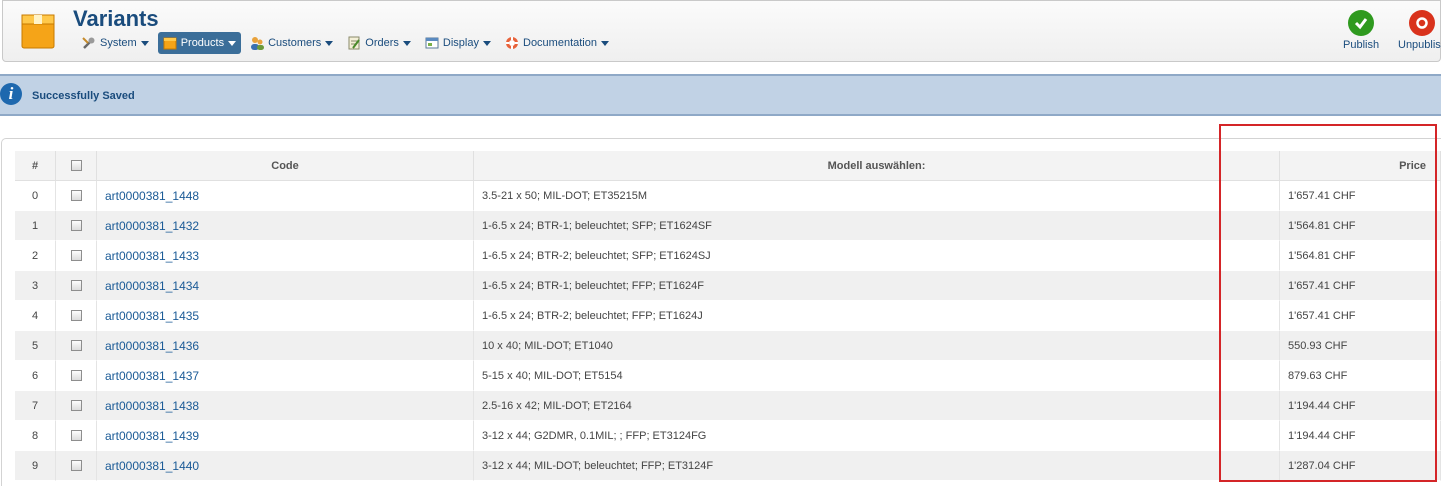  I want to click on row-number: 2, so click(35, 256).